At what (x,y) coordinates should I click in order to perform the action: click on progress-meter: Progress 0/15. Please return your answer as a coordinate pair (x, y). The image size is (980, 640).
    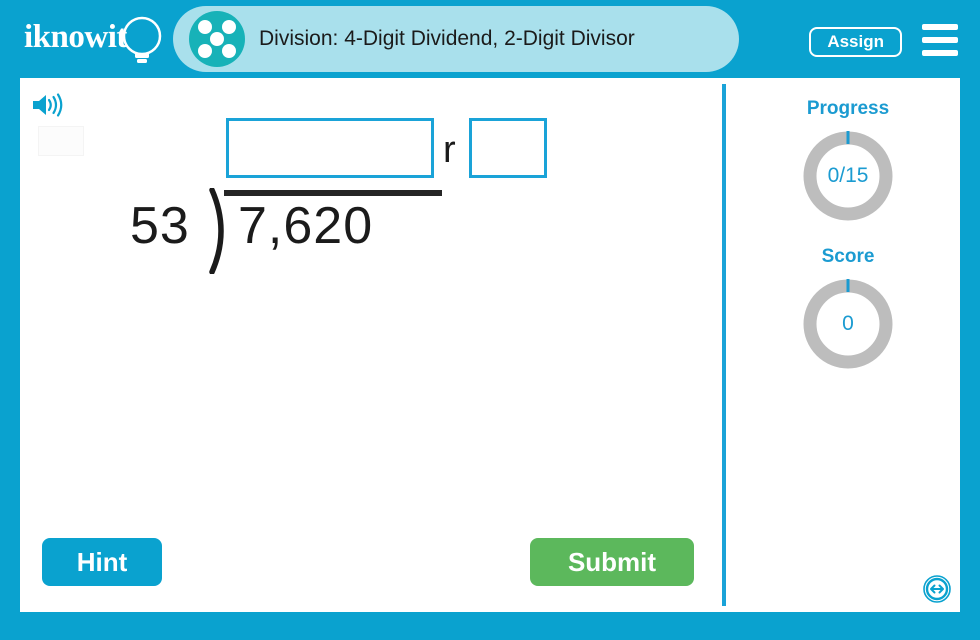
    Looking at the image, I should click on (848, 162).